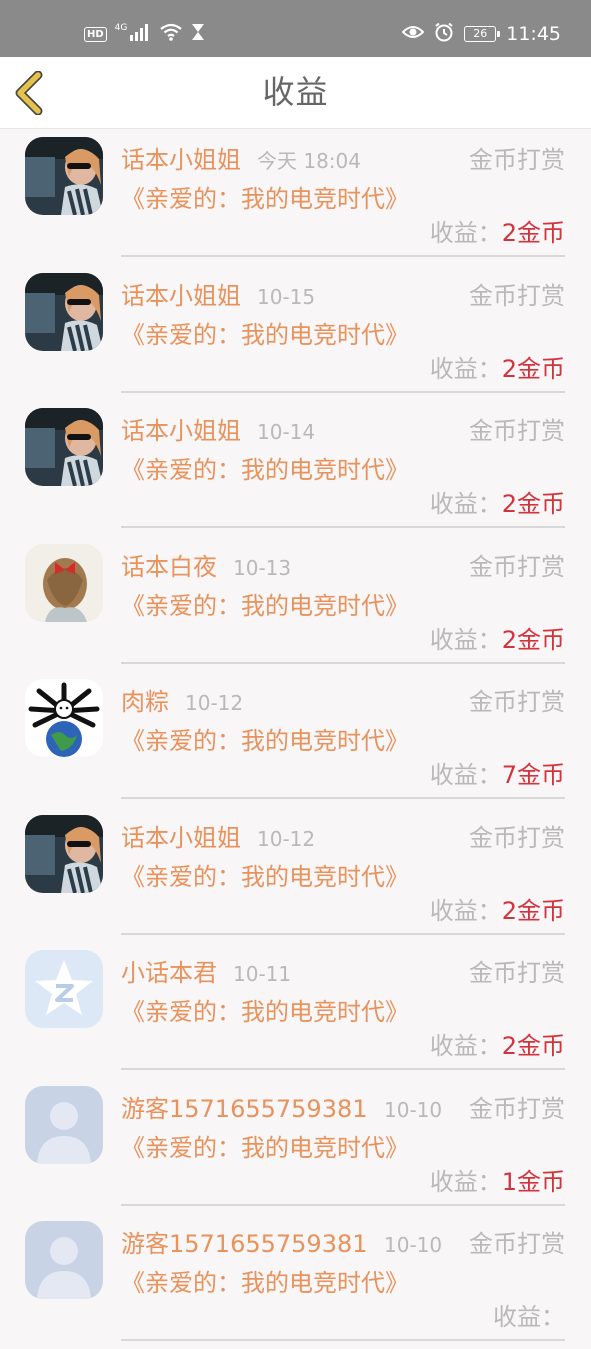 Image resolution: width=591 pixels, height=1349 pixels. I want to click on page-title: 收益, so click(295, 92).